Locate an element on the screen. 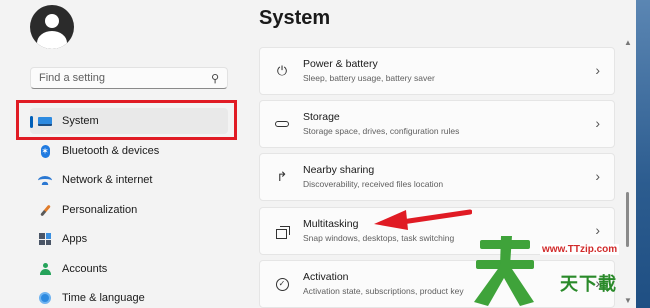 This screenshot has height=308, width=650. watermark-url: www.TTzip.com is located at coordinates (580, 249).